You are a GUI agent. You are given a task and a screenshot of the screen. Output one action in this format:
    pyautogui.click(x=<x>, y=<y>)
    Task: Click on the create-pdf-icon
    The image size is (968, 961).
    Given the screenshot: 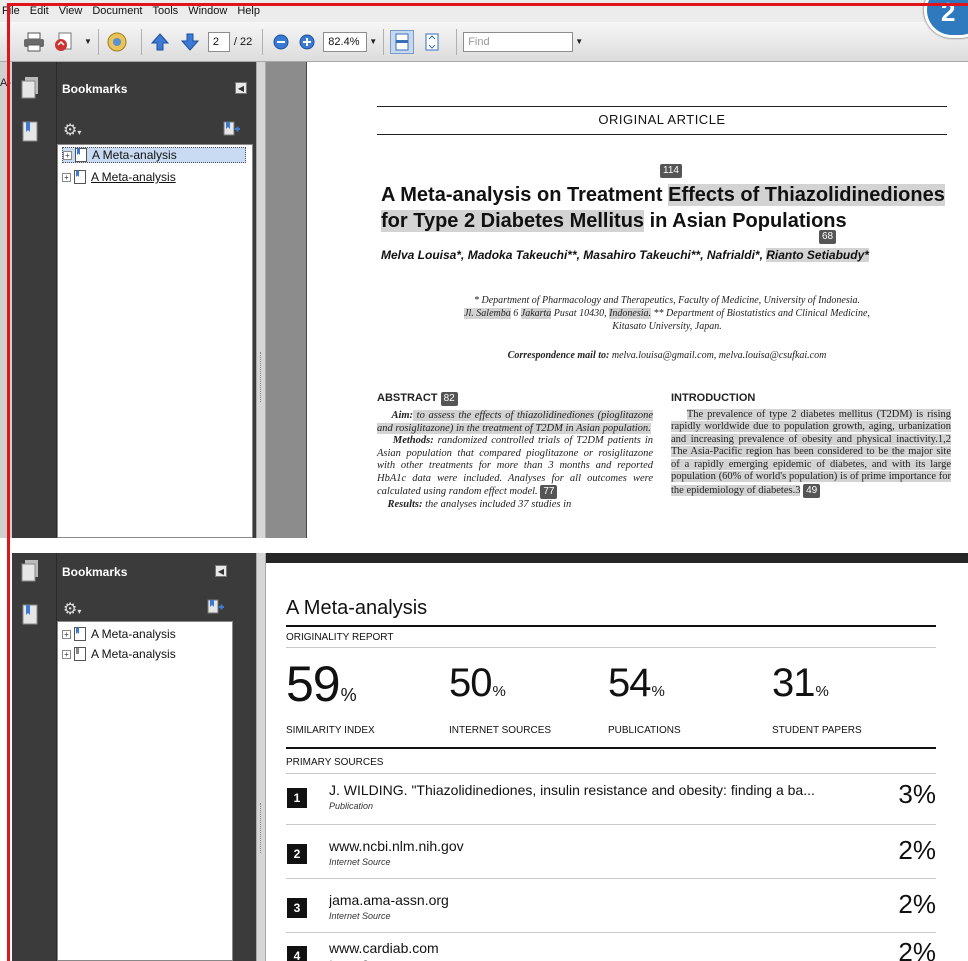 What is the action you would take?
    pyautogui.click(x=64, y=42)
    